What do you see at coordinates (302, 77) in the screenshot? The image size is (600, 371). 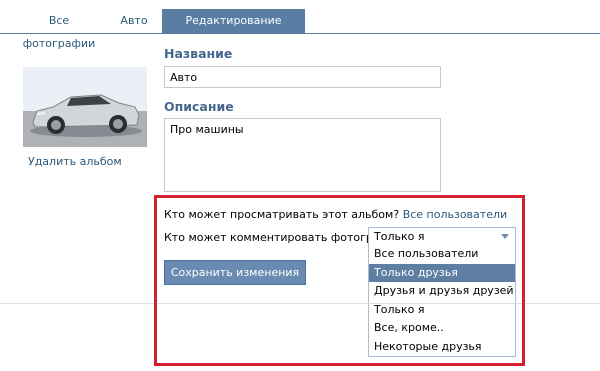 I see `album-name-input` at bounding box center [302, 77].